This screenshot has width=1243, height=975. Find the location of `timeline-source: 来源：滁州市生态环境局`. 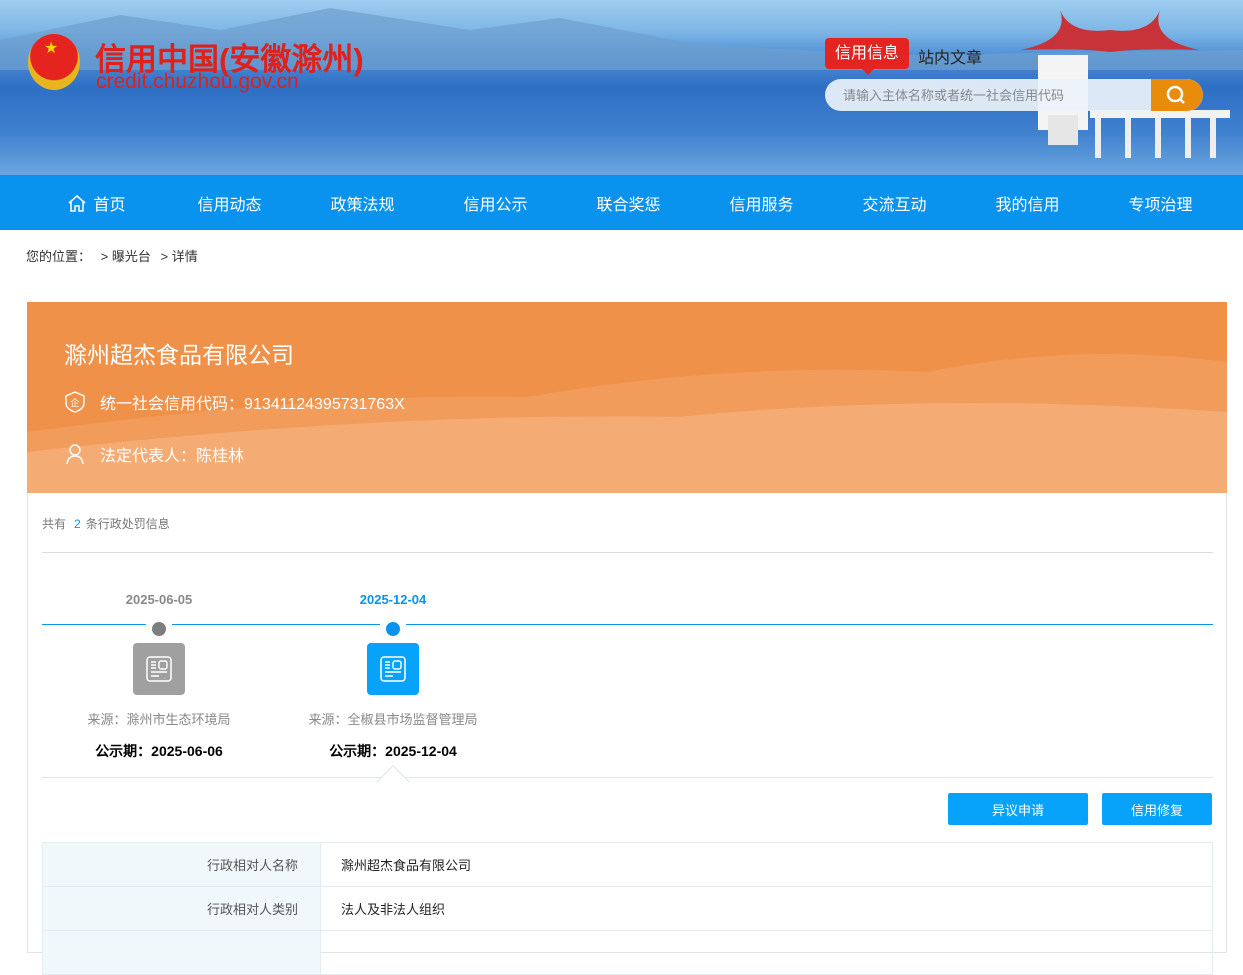

timeline-source: 来源：滁州市生态环境局 is located at coordinates (159, 719).